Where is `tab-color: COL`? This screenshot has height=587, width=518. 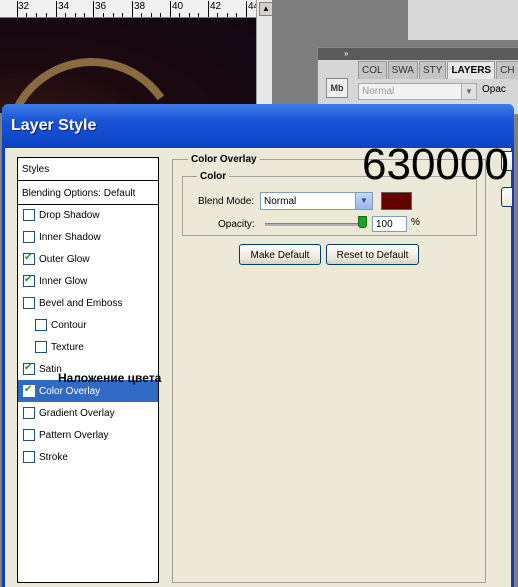 tab-color: COL is located at coordinates (372, 70).